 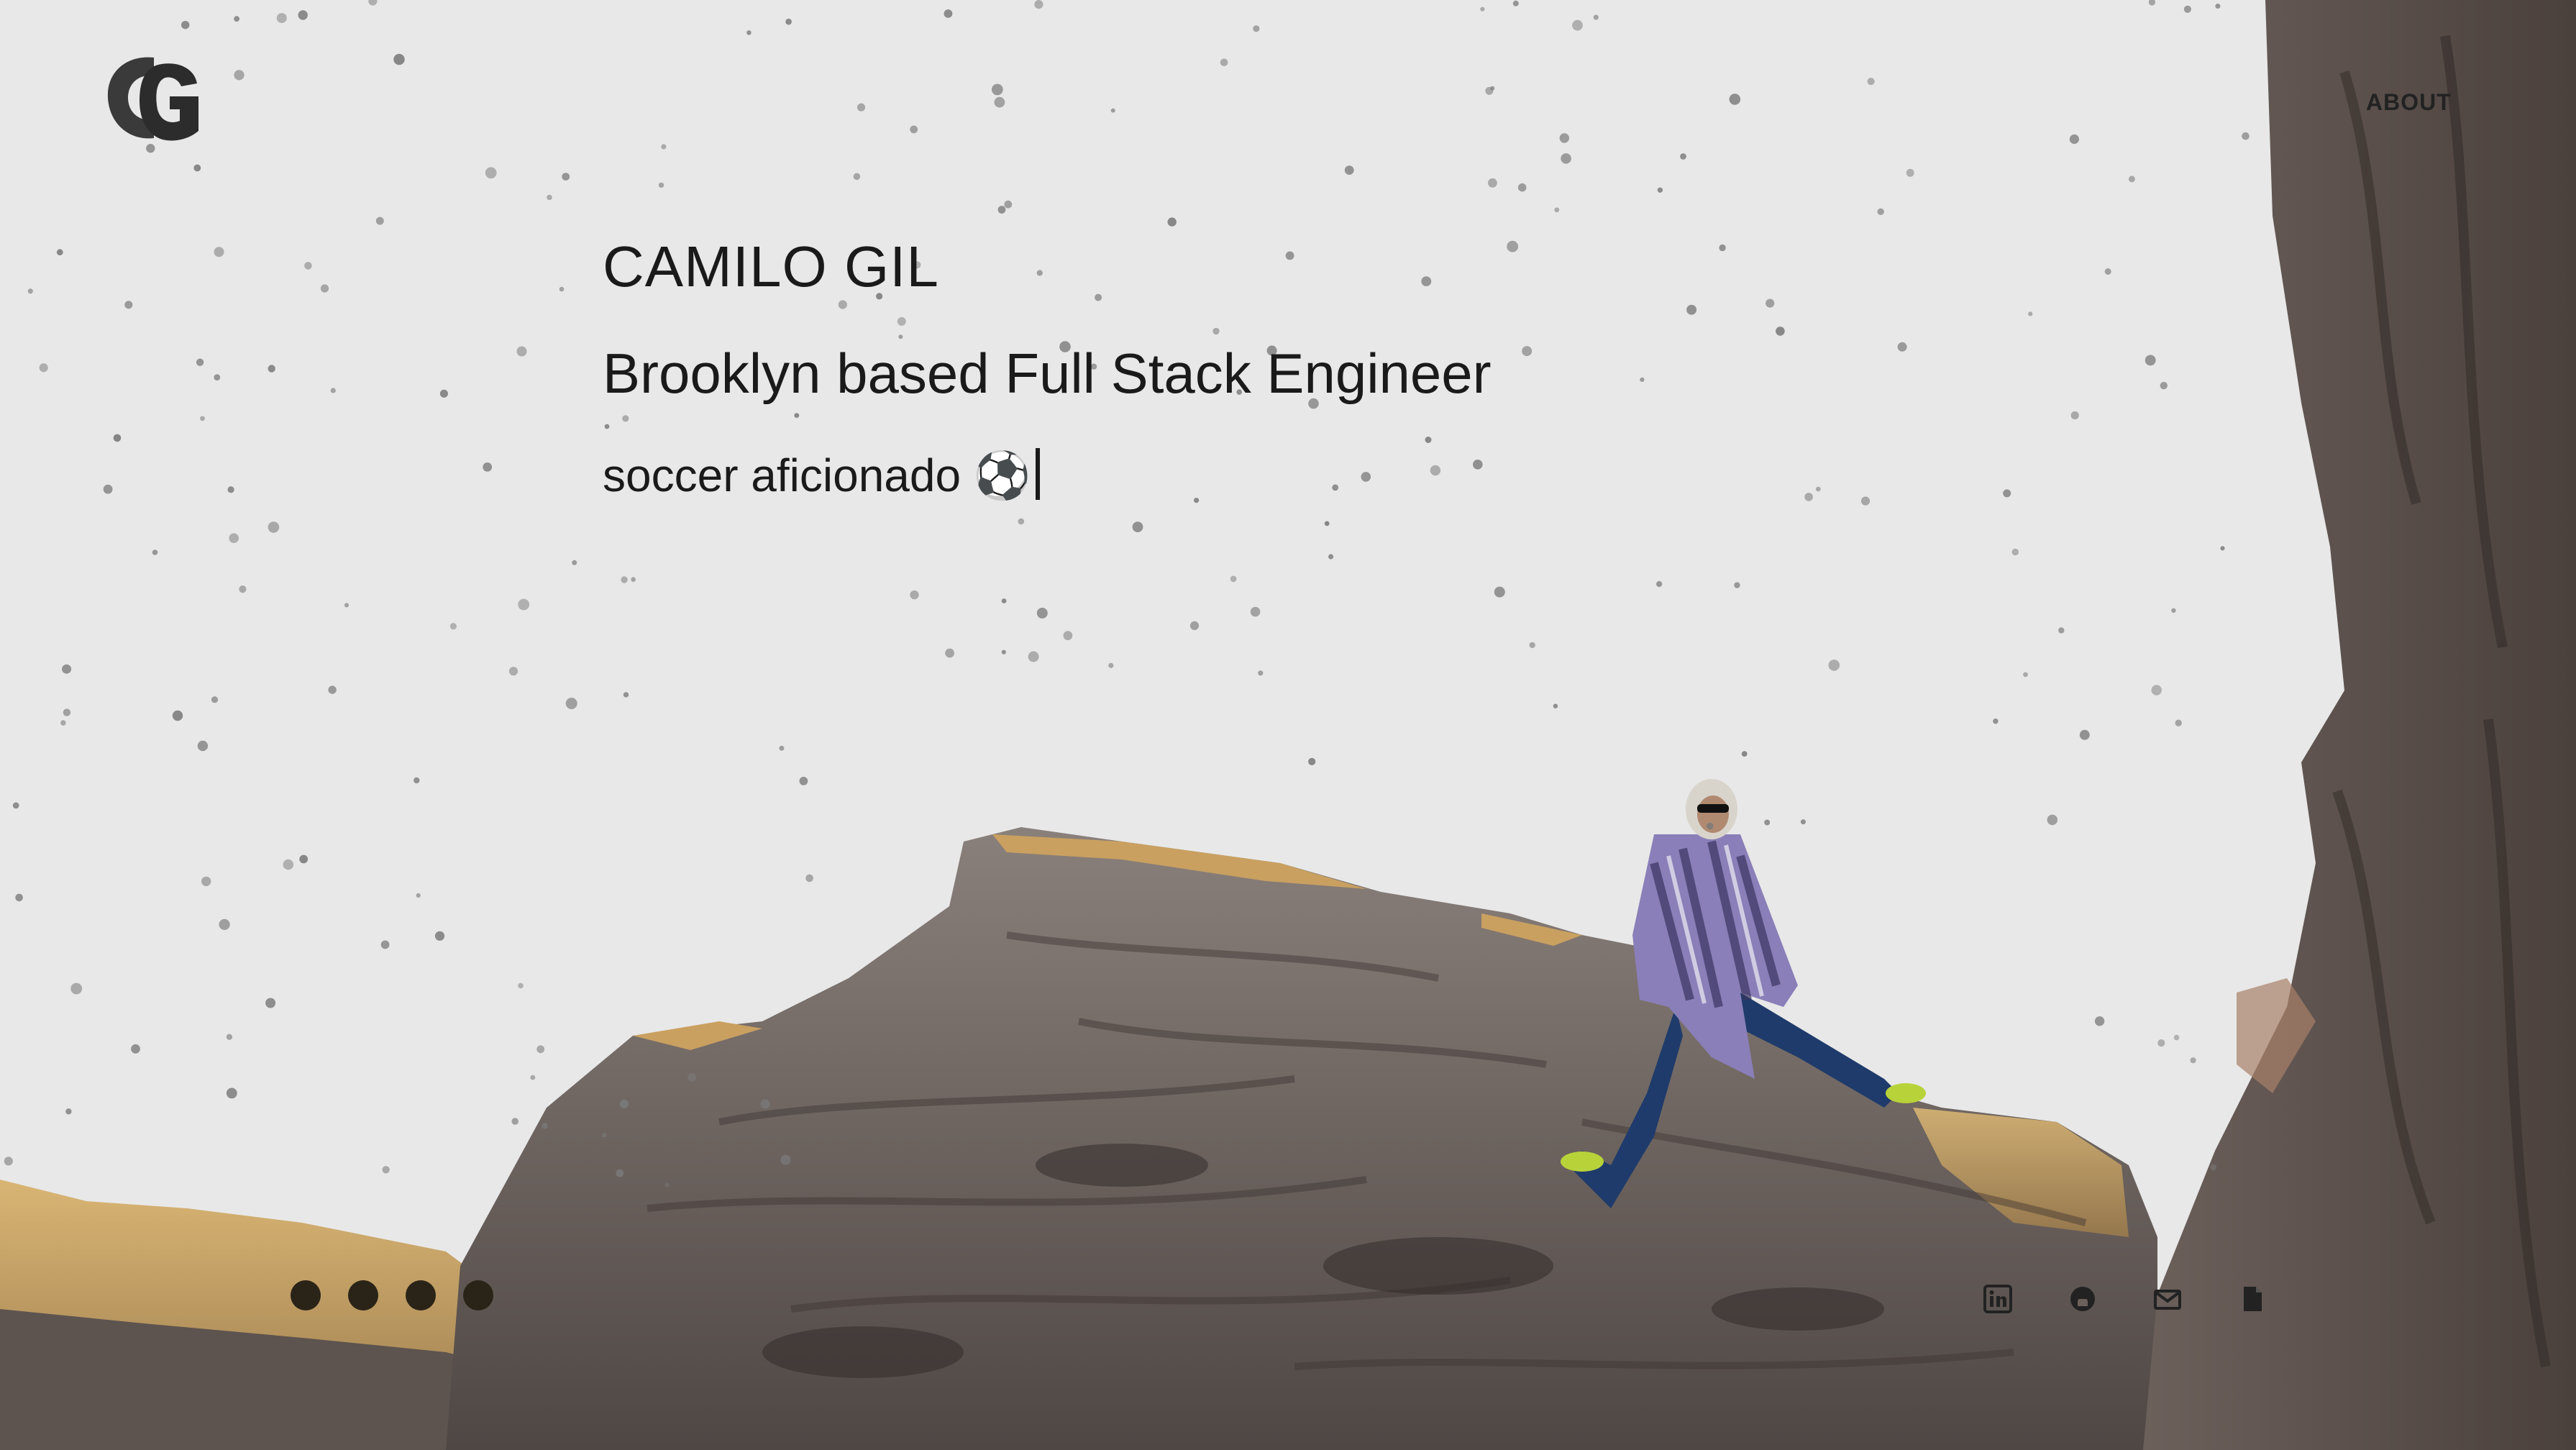 I want to click on github-icon, so click(x=2082, y=1299).